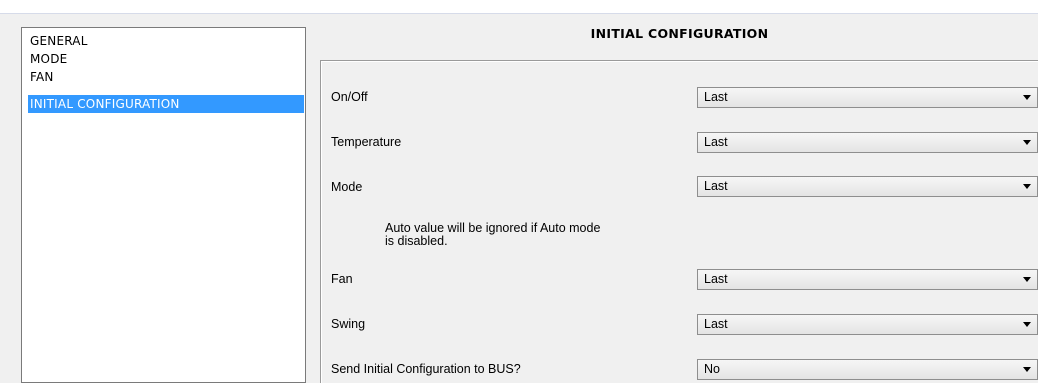  I want to click on swing-select: Last, so click(867, 324).